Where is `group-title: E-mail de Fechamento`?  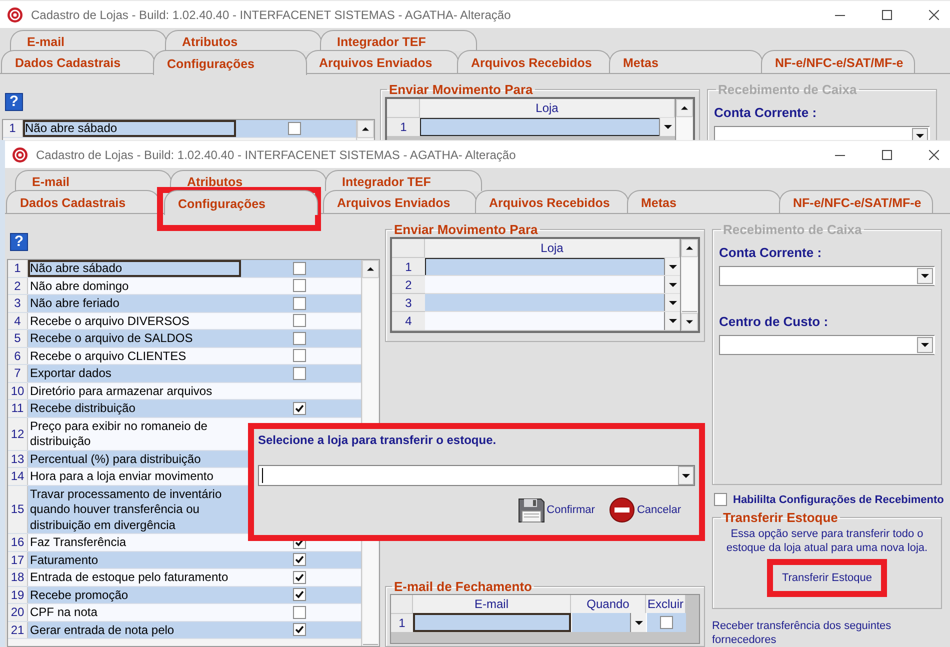
group-title: E-mail de Fechamento is located at coordinates (463, 587).